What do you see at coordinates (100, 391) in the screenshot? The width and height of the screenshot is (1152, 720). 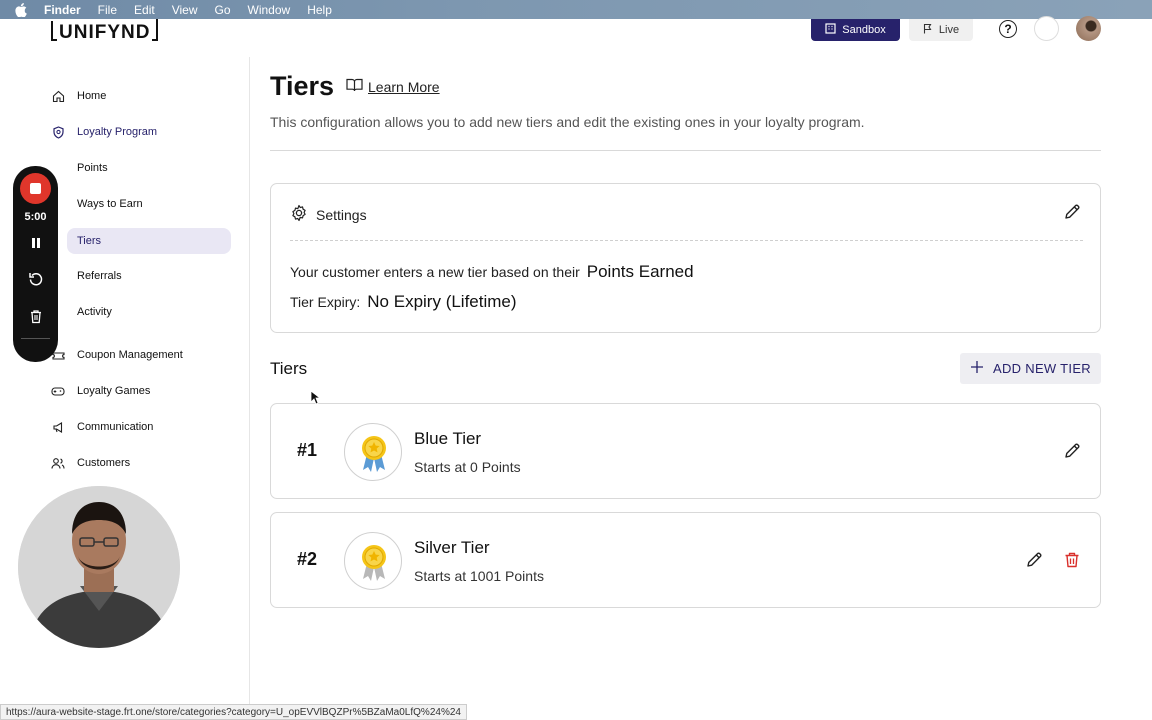 I see `sidebar-item-loyalty-games: Loyalty Games` at bounding box center [100, 391].